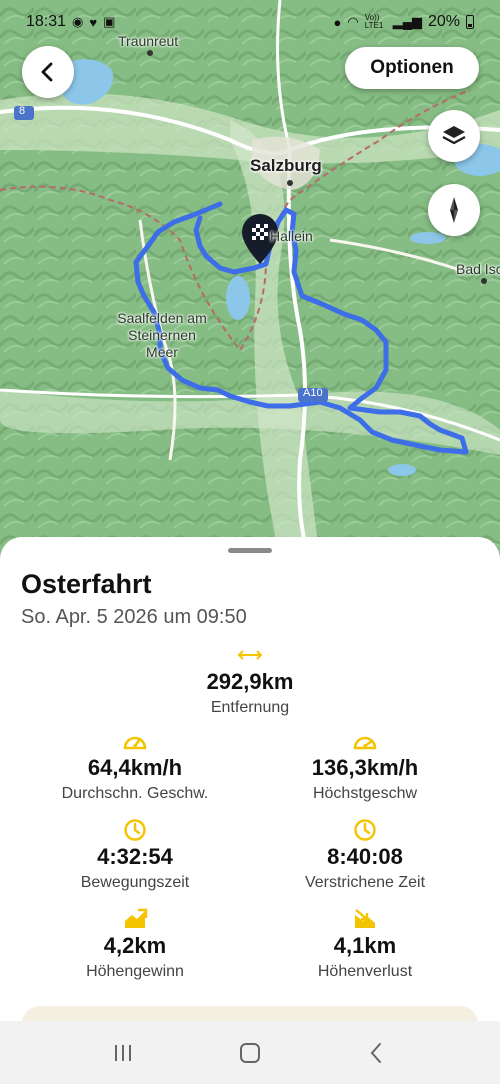  Describe the element at coordinates (109, 21) in the screenshot. I see `gallery-icon: ▣` at that location.